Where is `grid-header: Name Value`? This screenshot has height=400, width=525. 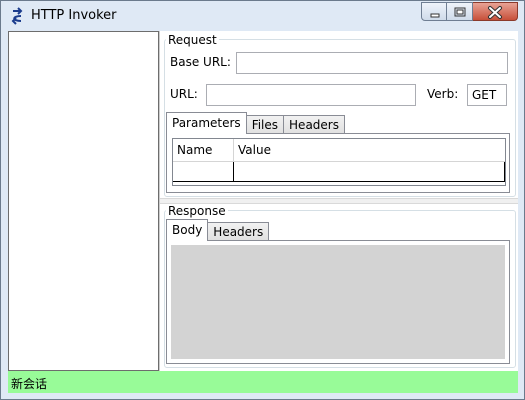 grid-header: Name Value is located at coordinates (339, 150).